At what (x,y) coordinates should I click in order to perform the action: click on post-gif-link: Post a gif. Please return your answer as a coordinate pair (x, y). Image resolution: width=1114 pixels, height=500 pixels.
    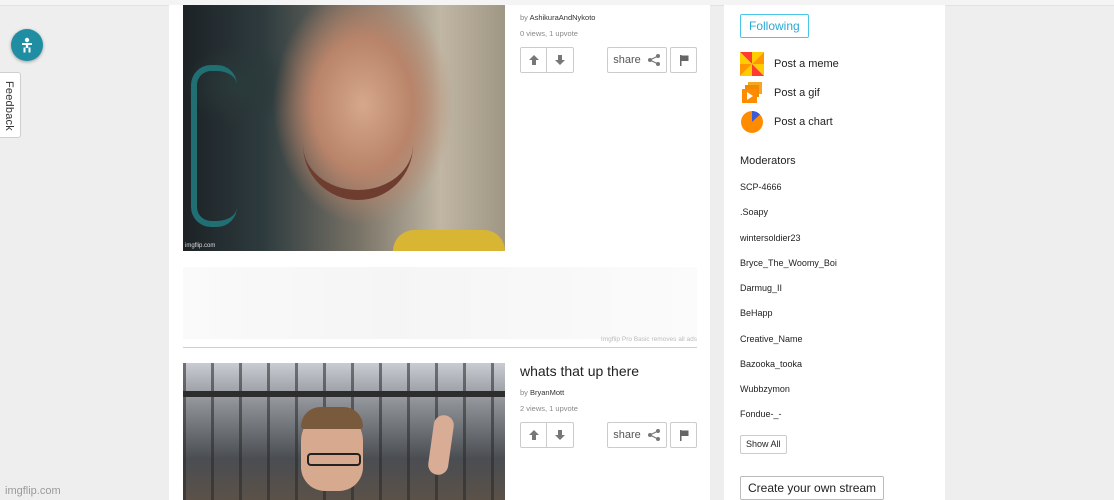
    Looking at the image, I should click on (780, 93).